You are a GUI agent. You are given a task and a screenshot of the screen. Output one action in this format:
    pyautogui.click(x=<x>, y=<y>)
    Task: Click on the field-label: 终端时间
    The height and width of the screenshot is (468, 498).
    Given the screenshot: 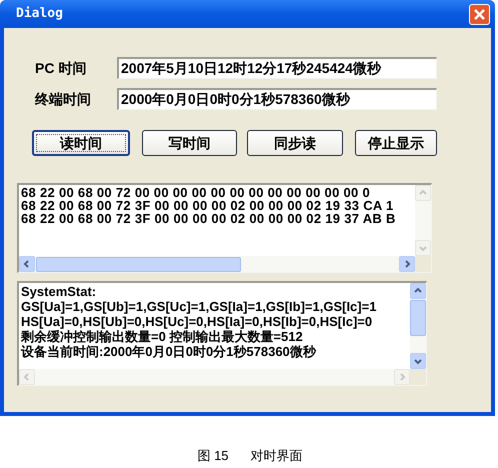 What is the action you would take?
    pyautogui.click(x=63, y=99)
    